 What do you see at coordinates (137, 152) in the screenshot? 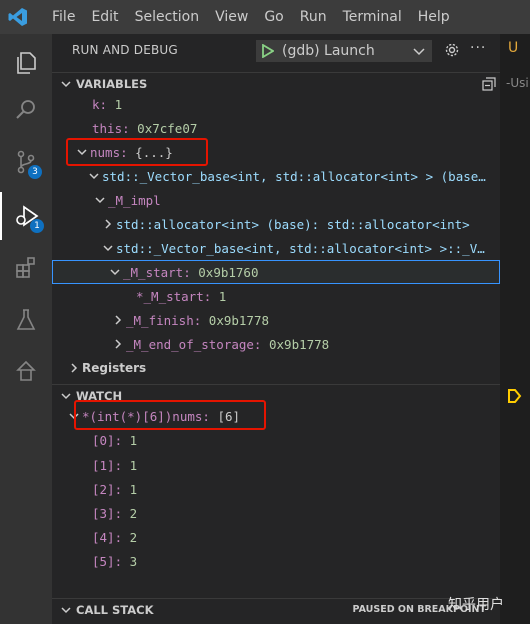
I see `nums-highlight-box` at bounding box center [137, 152].